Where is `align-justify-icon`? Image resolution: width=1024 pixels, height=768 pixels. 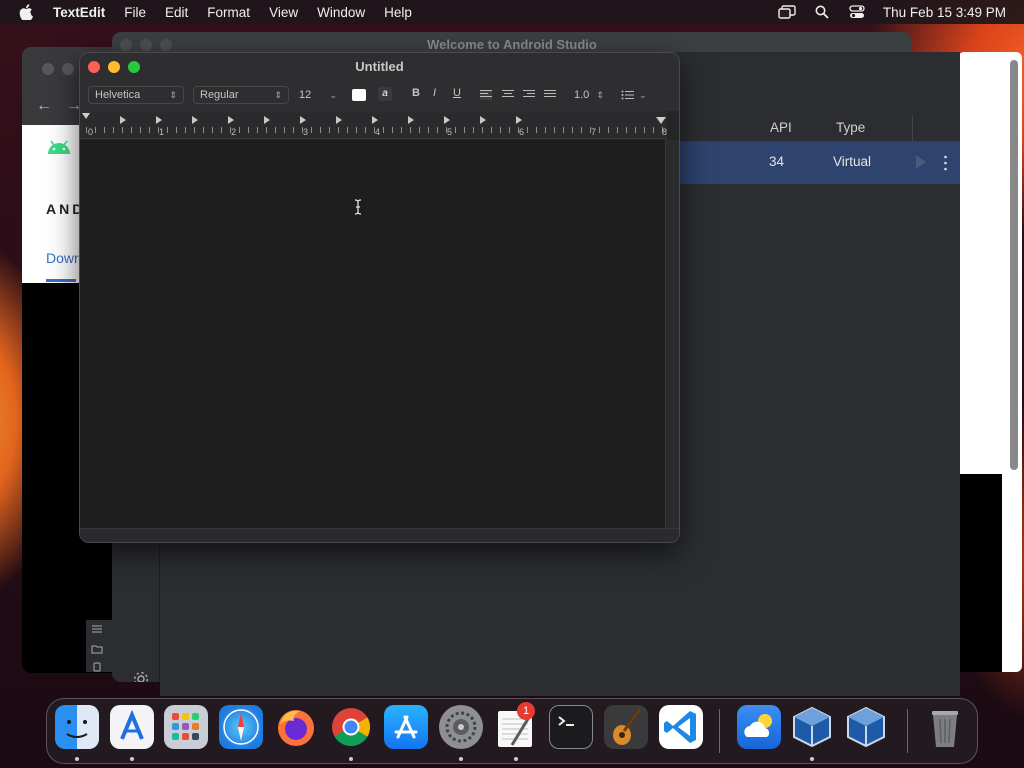 align-justify-icon is located at coordinates (550, 95).